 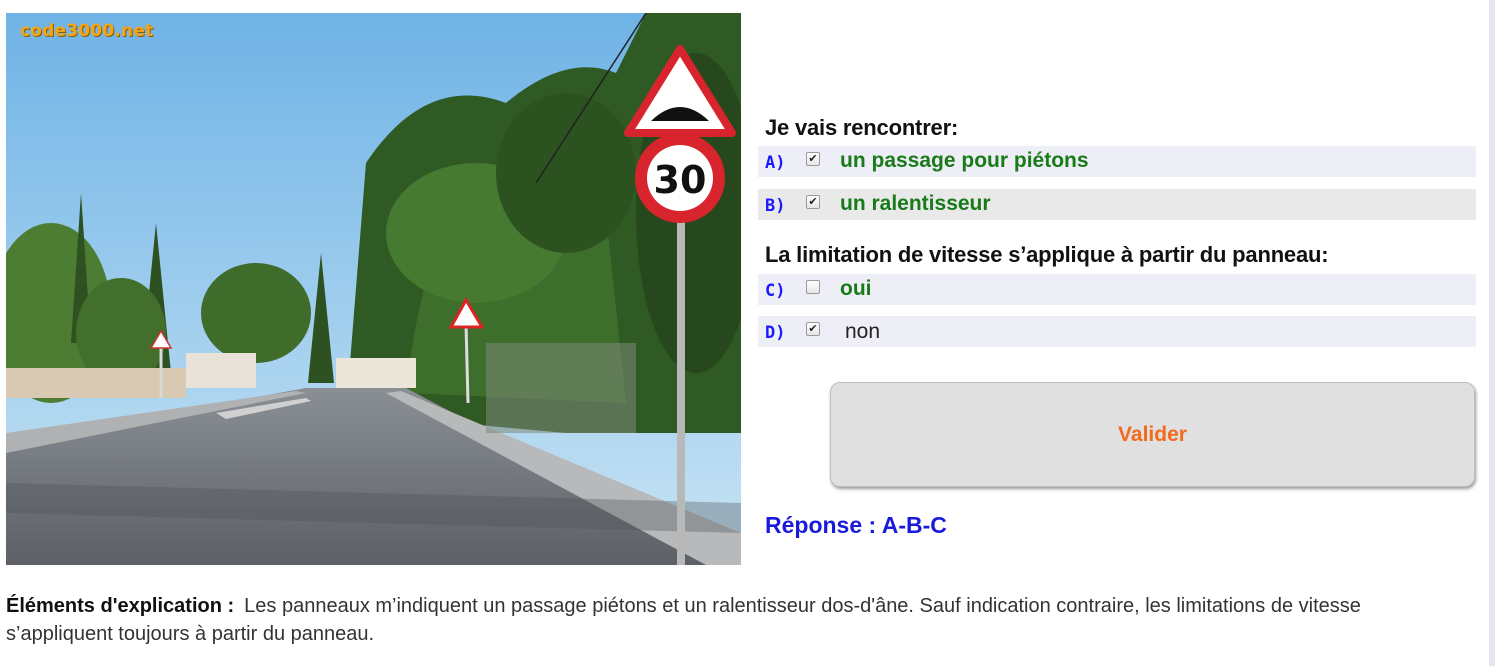 I want to click on option-letter: D), so click(x=775, y=333).